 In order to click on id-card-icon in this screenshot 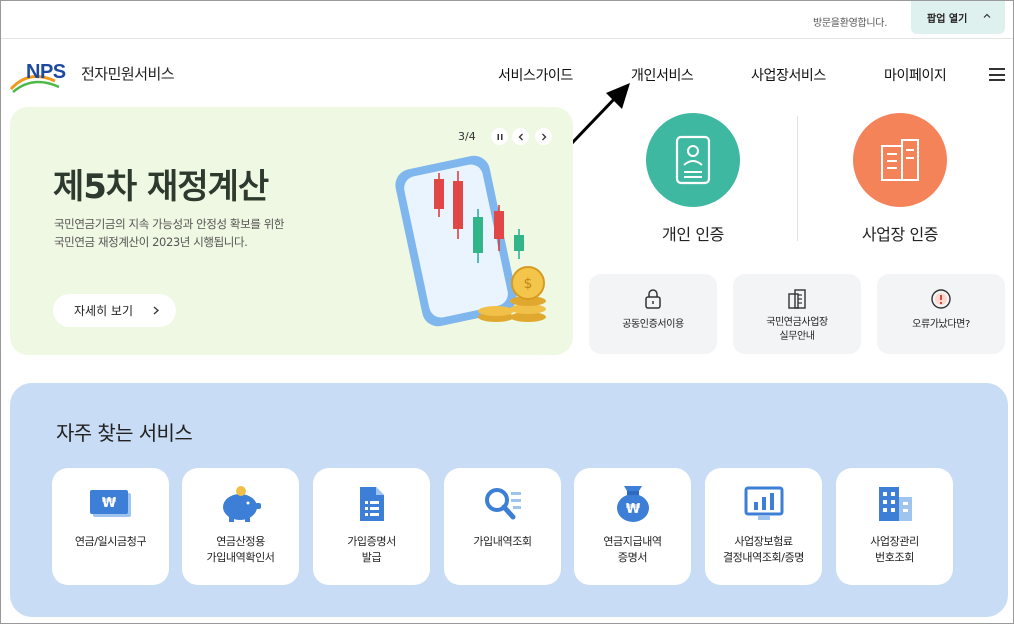, I will do `click(693, 160)`.